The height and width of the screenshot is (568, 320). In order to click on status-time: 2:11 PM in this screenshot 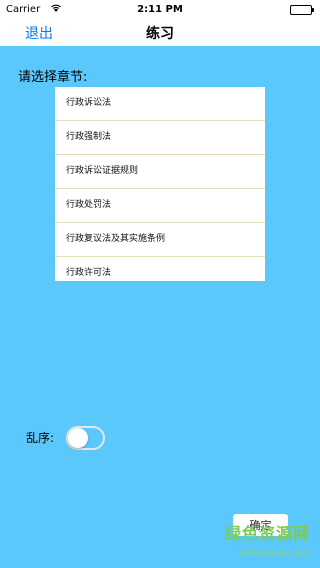, I will do `click(160, 9)`.